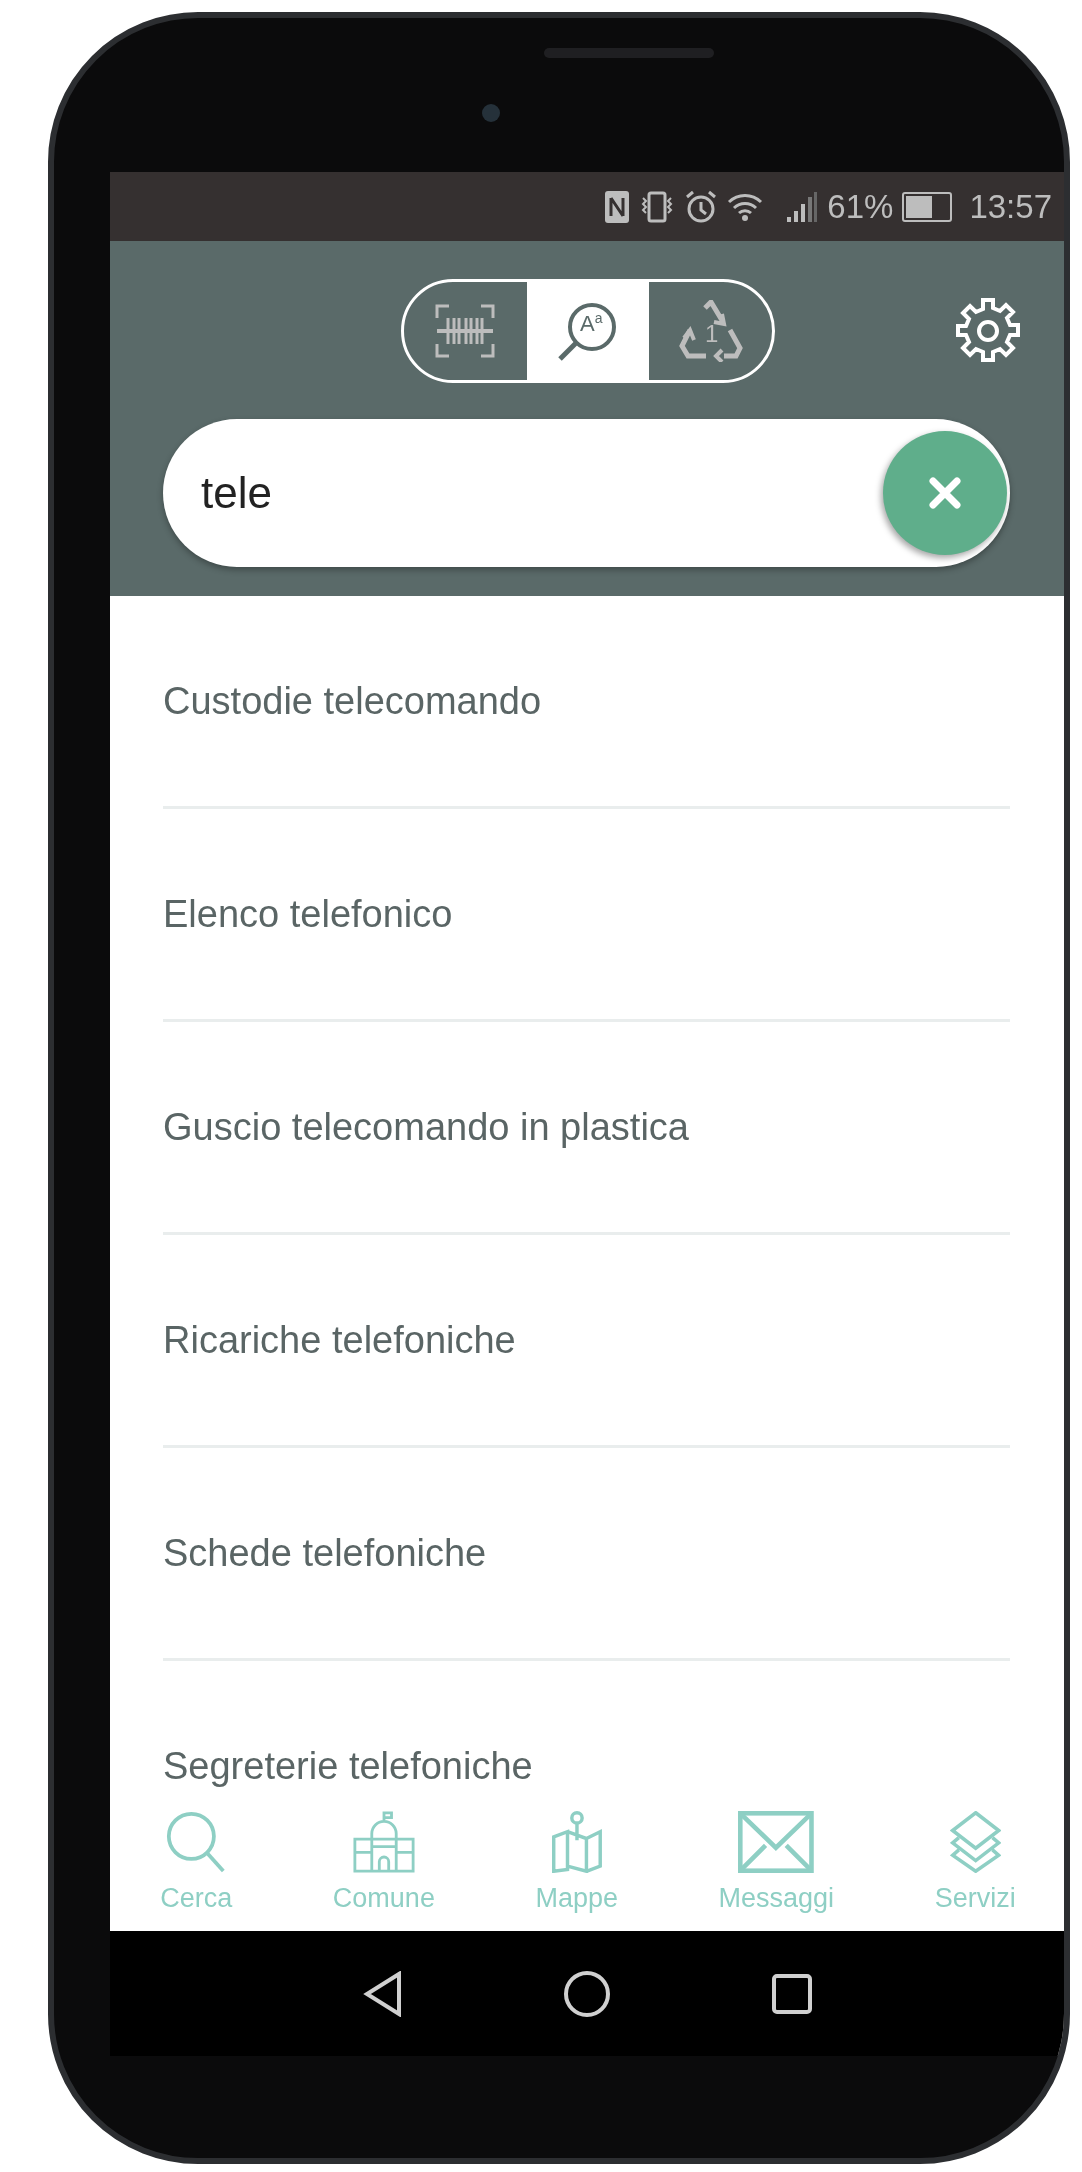  What do you see at coordinates (802, 206) in the screenshot?
I see `signal-icon` at bounding box center [802, 206].